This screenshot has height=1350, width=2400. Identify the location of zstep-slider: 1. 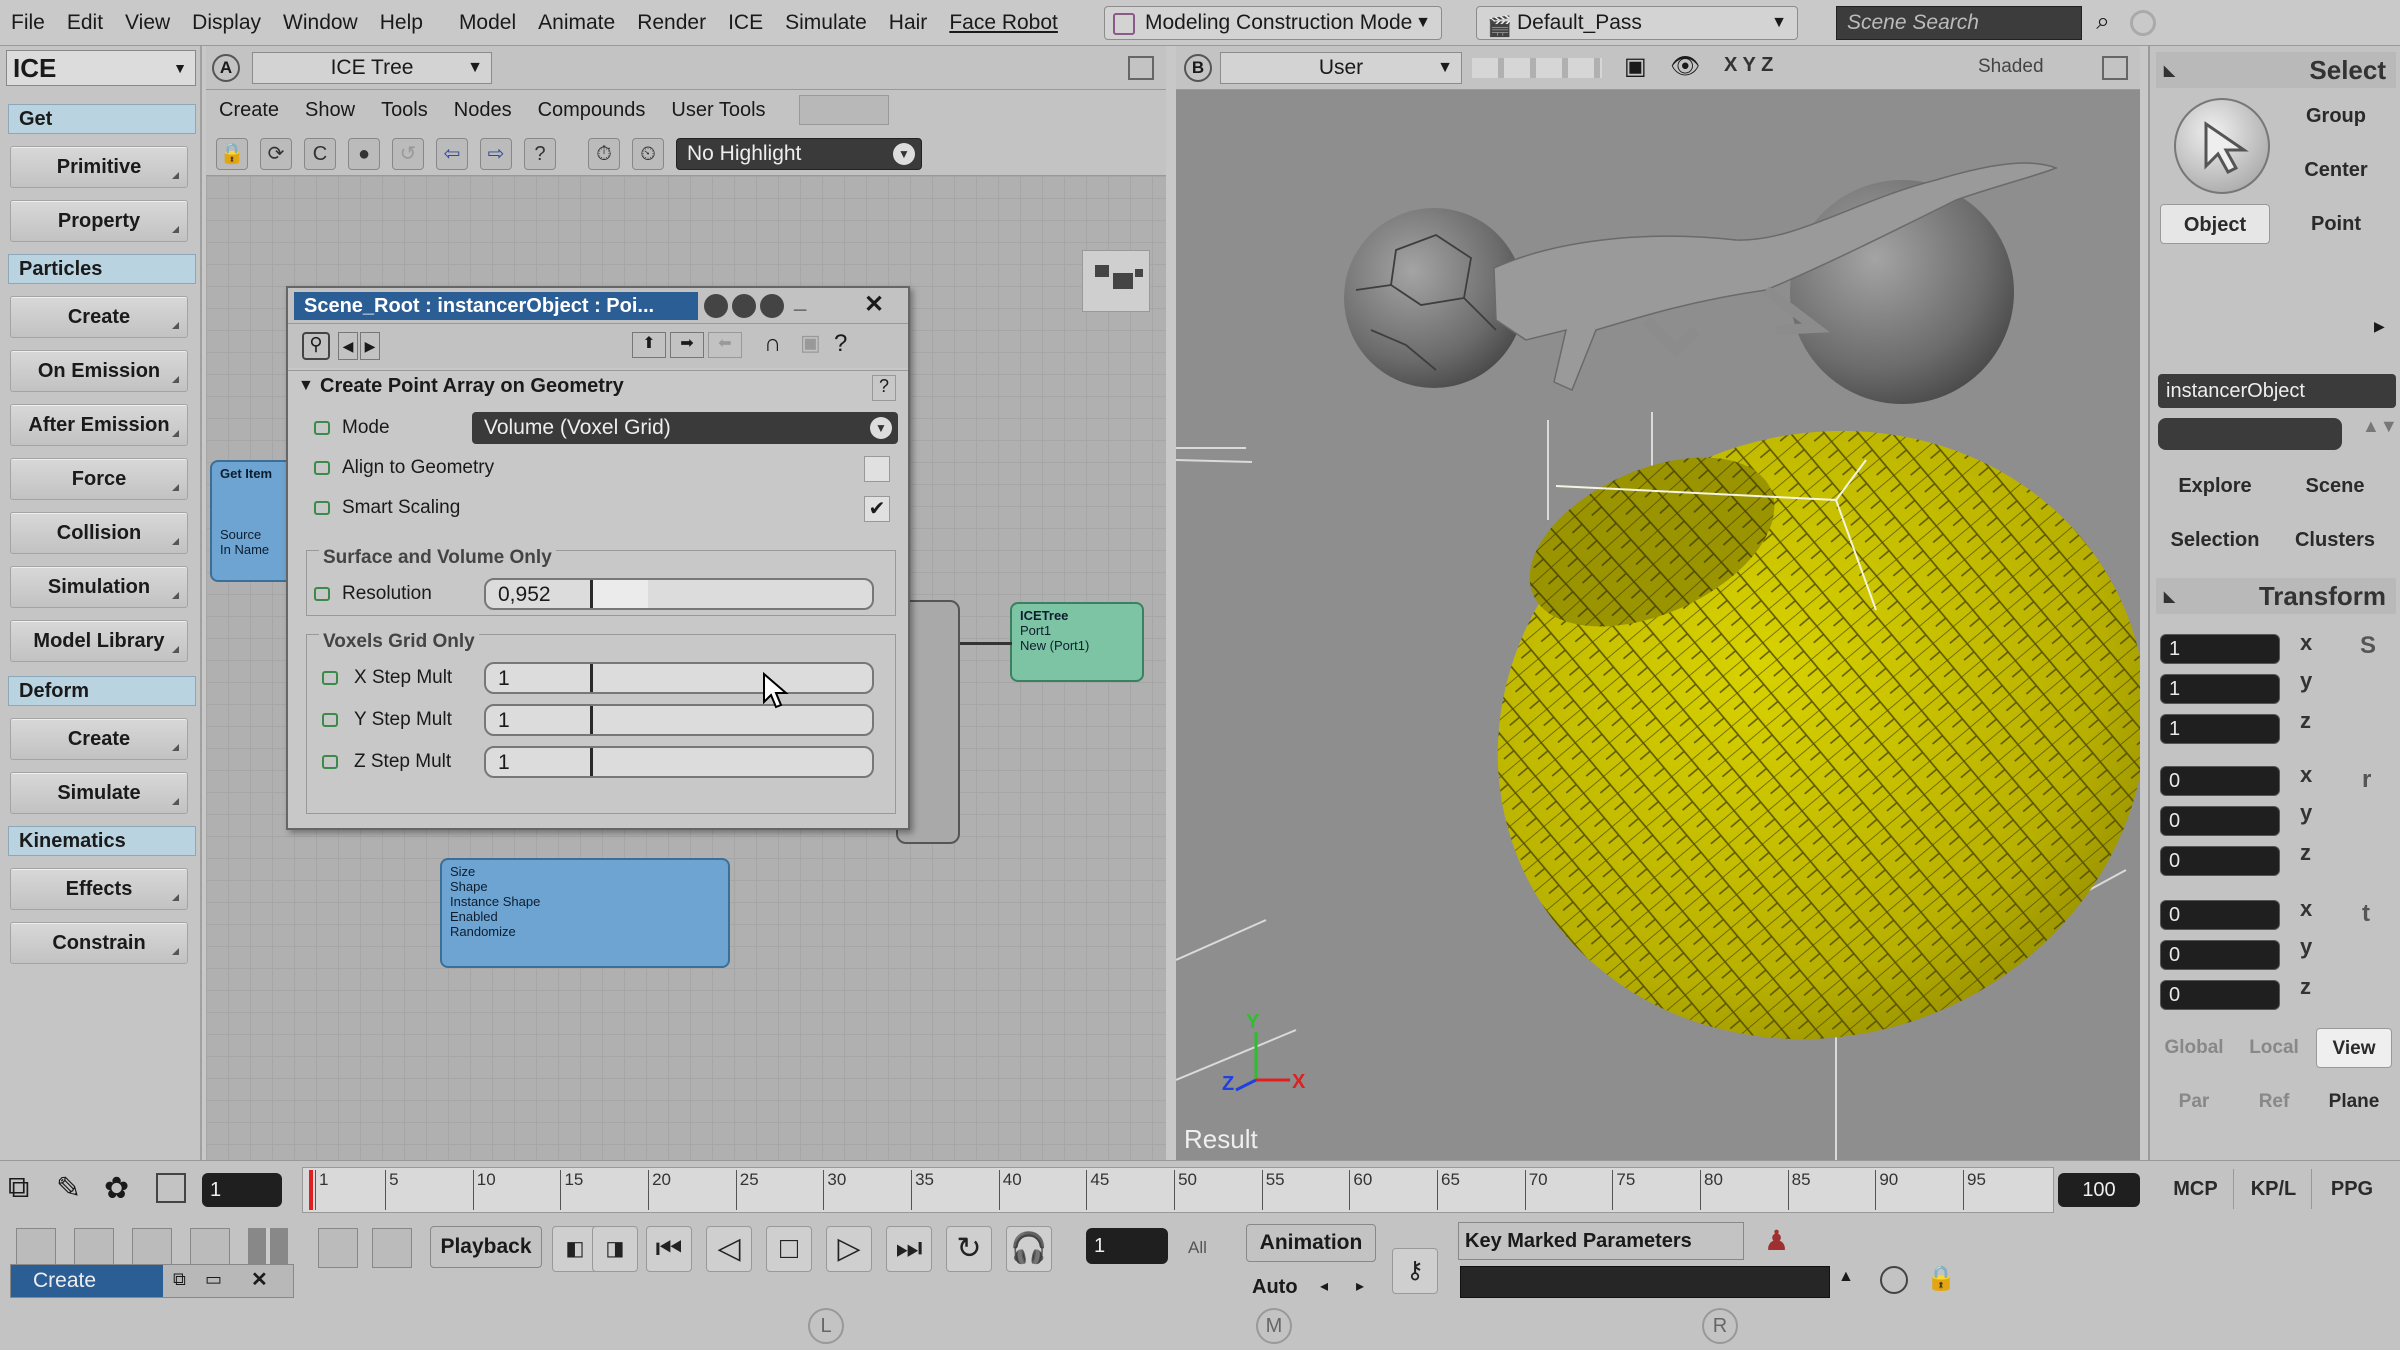
(679, 762).